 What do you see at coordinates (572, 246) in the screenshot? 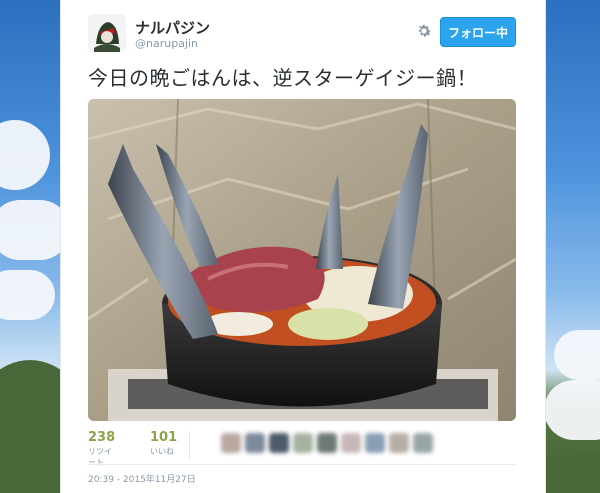
I see `background-right` at bounding box center [572, 246].